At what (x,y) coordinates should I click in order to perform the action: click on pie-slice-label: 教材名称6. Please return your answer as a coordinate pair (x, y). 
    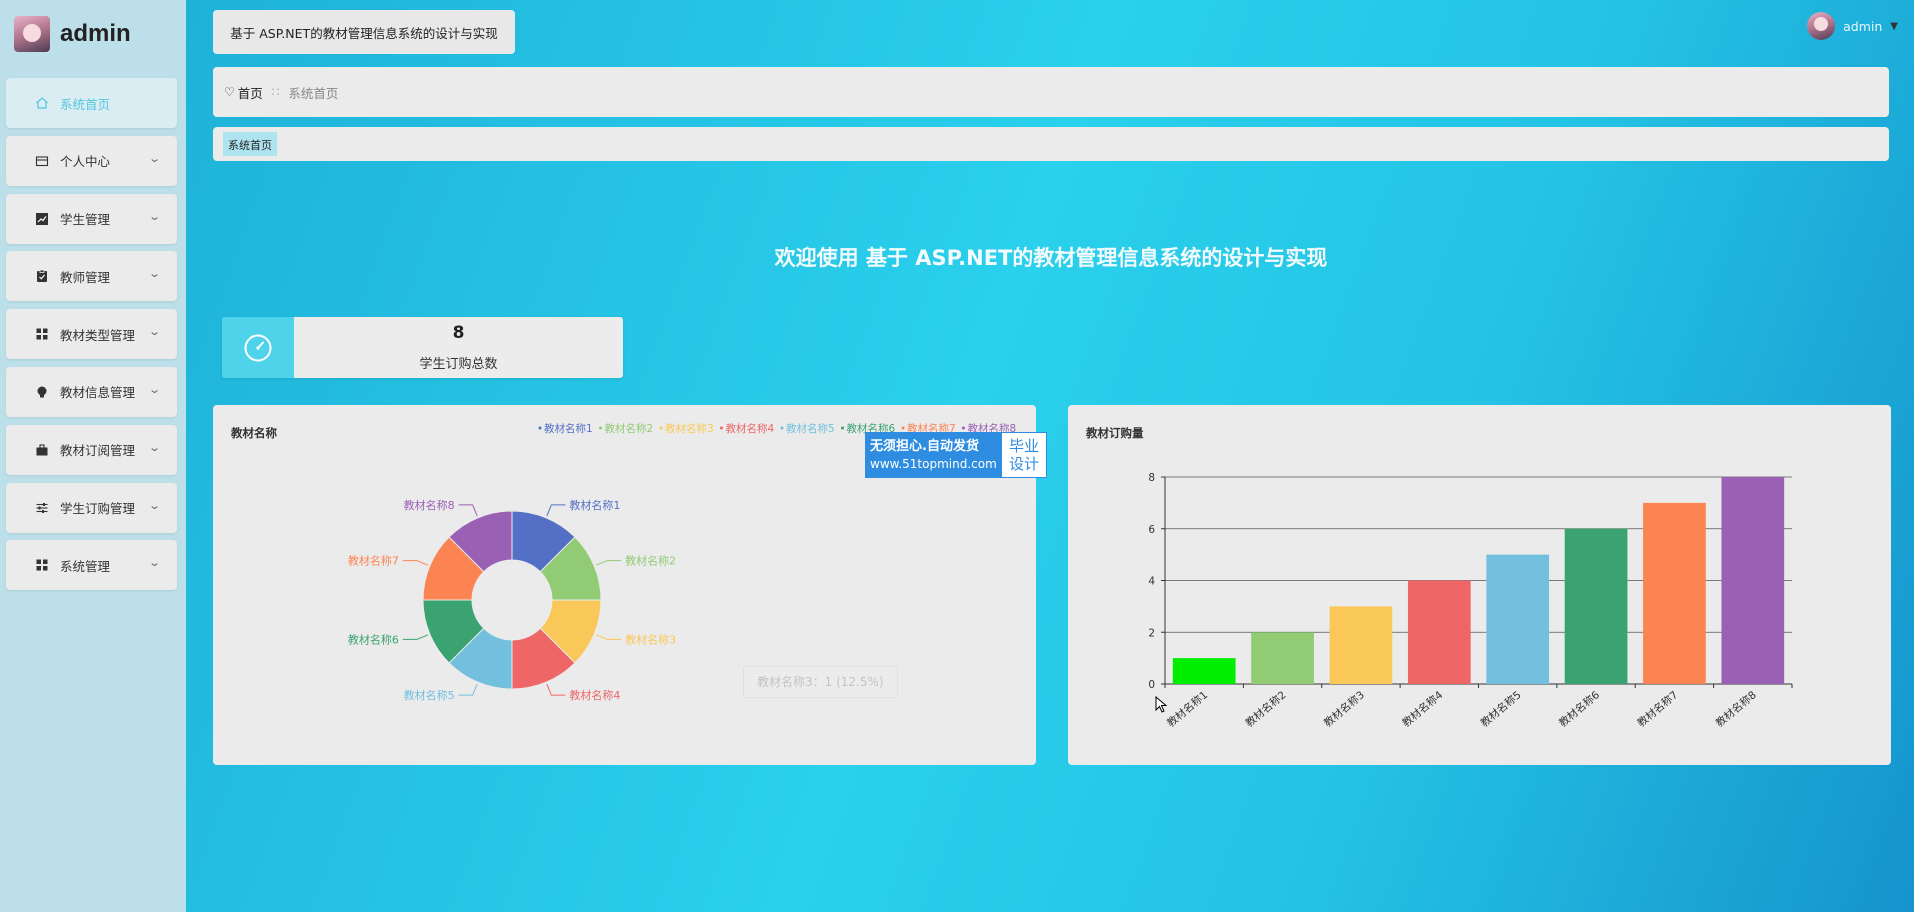
    Looking at the image, I should click on (373, 639).